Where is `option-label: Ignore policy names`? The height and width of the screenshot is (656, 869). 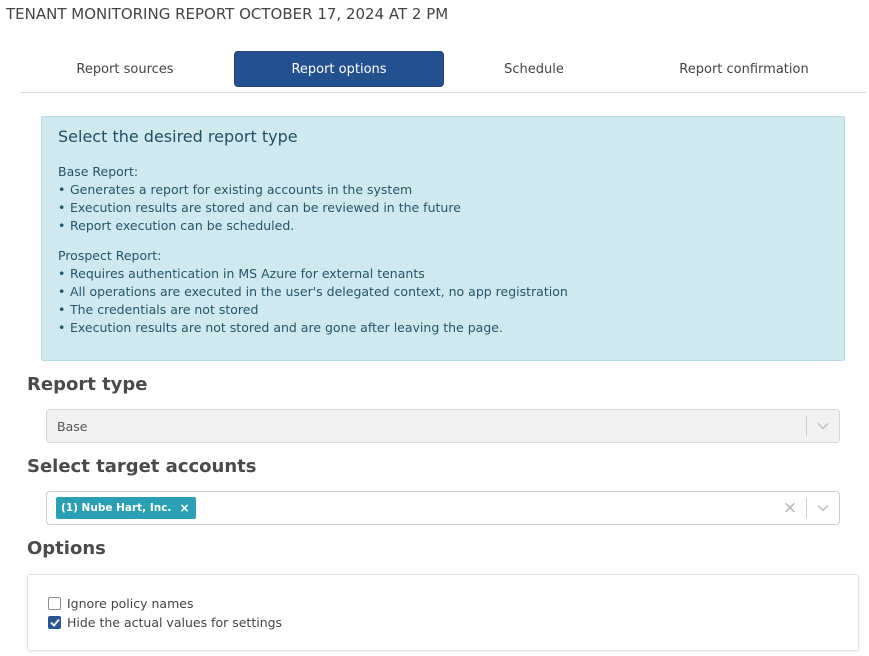
option-label: Ignore policy names is located at coordinates (130, 603).